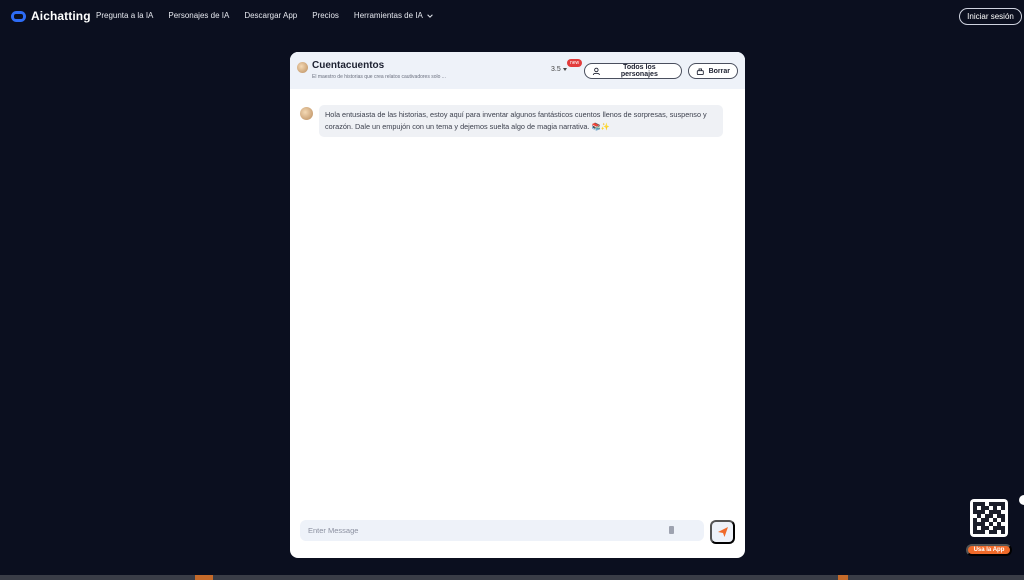 The image size is (1024, 580). I want to click on brand-logo: Aichatting, so click(51, 16).